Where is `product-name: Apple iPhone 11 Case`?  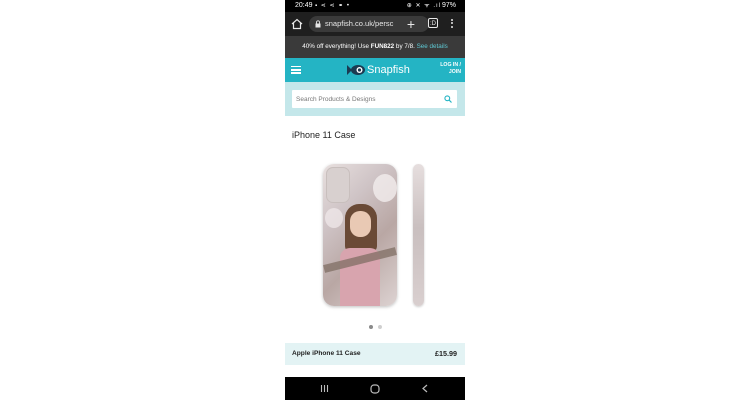
product-name: Apple iPhone 11 Case is located at coordinates (326, 353).